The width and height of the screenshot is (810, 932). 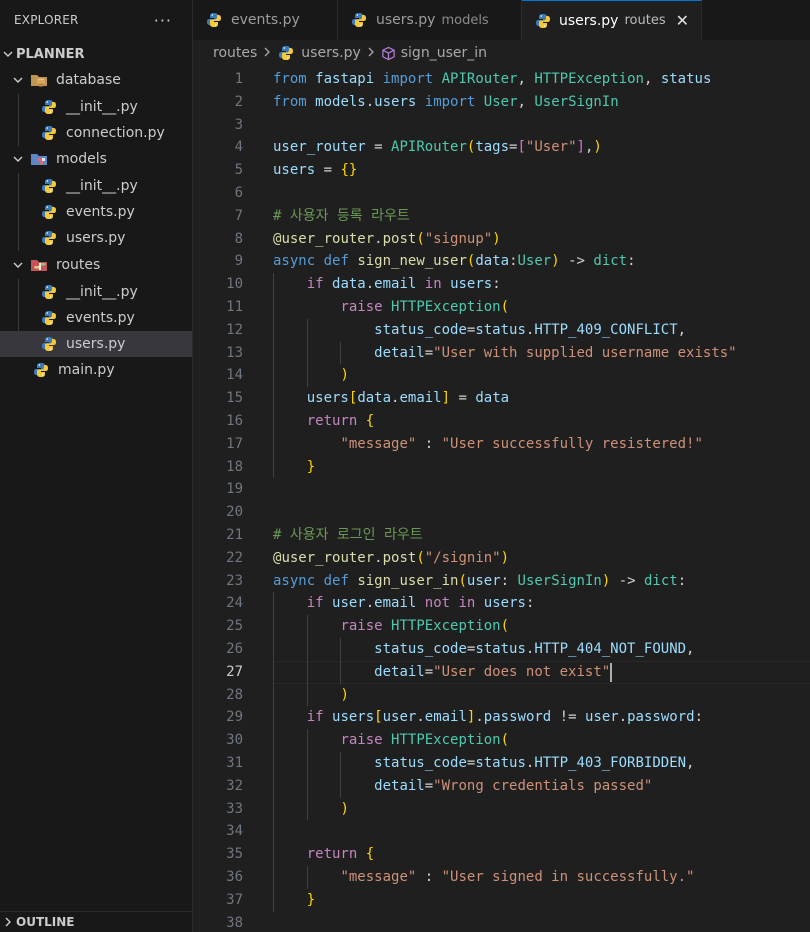 What do you see at coordinates (39, 80) in the screenshot?
I see `database-folder-icon` at bounding box center [39, 80].